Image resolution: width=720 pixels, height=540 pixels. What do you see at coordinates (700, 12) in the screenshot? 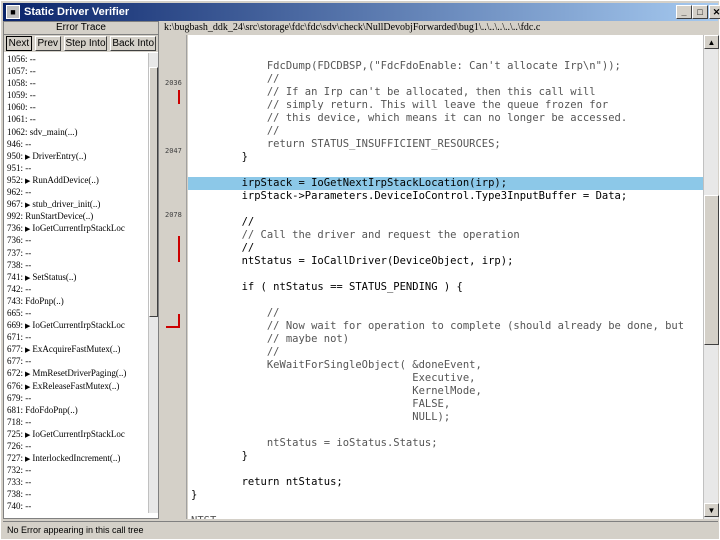
I see `maximize-button: □` at bounding box center [700, 12].